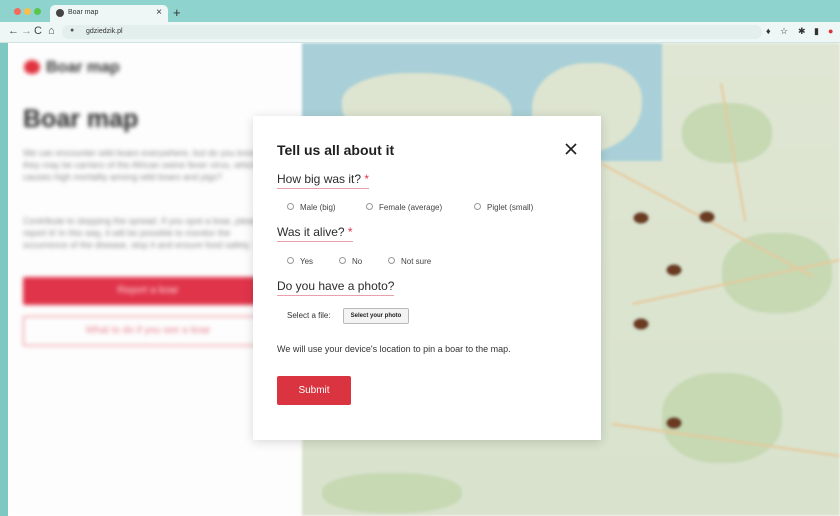 The width and height of the screenshot is (840, 516). I want to click on bookmark-star-icon: ☆, so click(784, 31).